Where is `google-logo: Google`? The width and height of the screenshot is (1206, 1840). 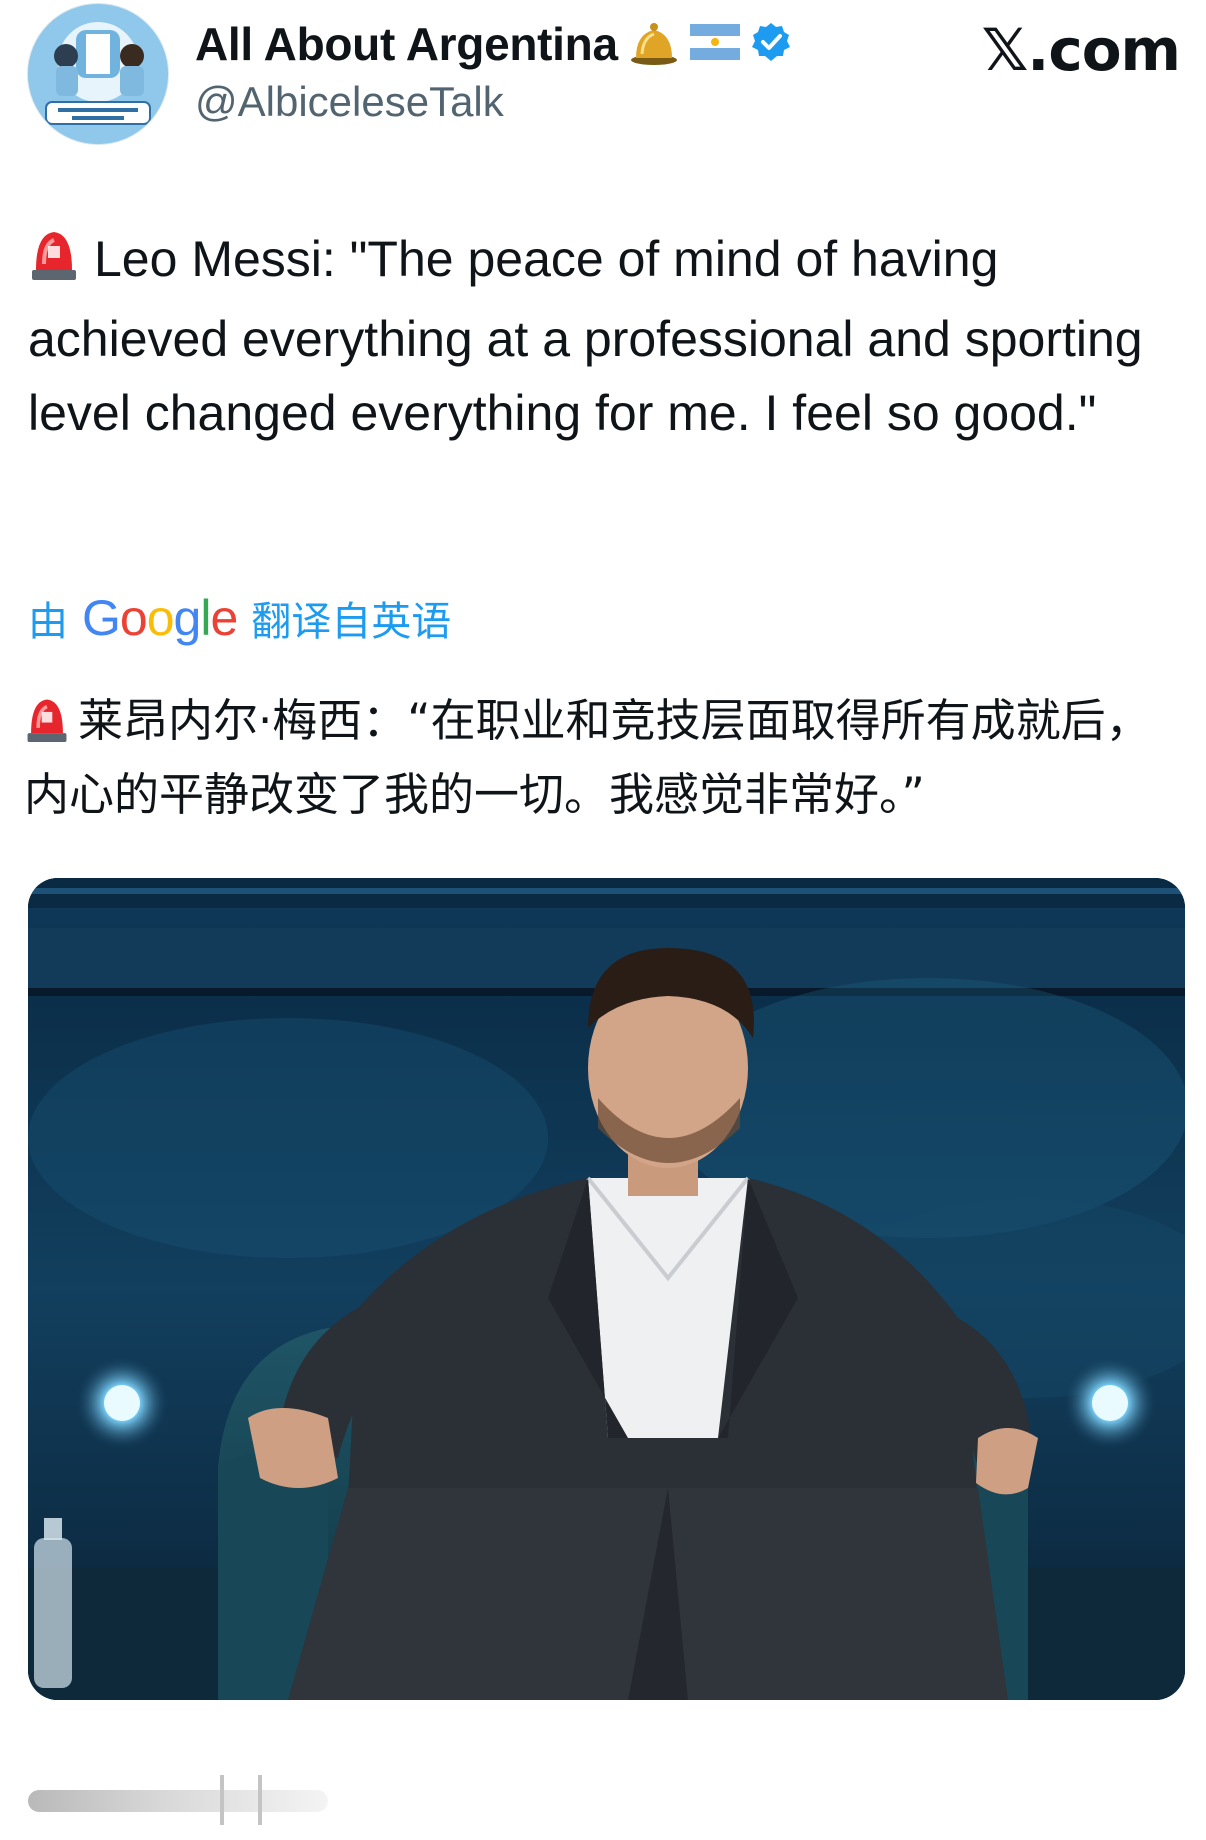
google-logo: Google is located at coordinates (160, 618).